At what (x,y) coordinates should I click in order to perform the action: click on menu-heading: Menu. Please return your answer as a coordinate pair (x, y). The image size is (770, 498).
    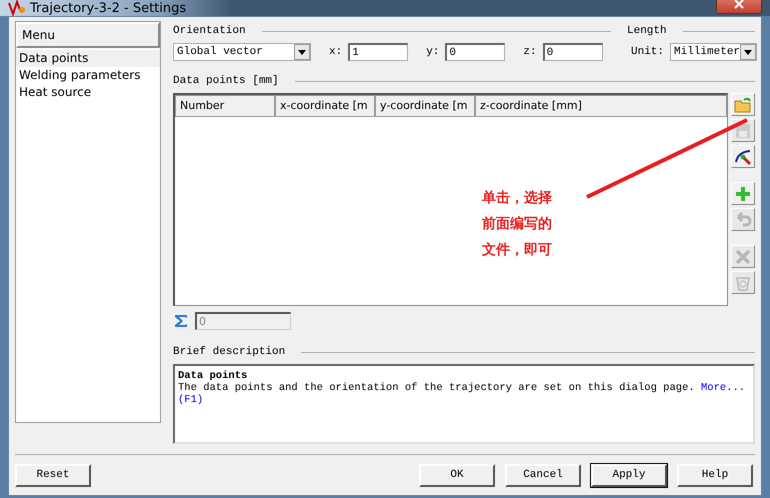
    Looking at the image, I should click on (88, 35).